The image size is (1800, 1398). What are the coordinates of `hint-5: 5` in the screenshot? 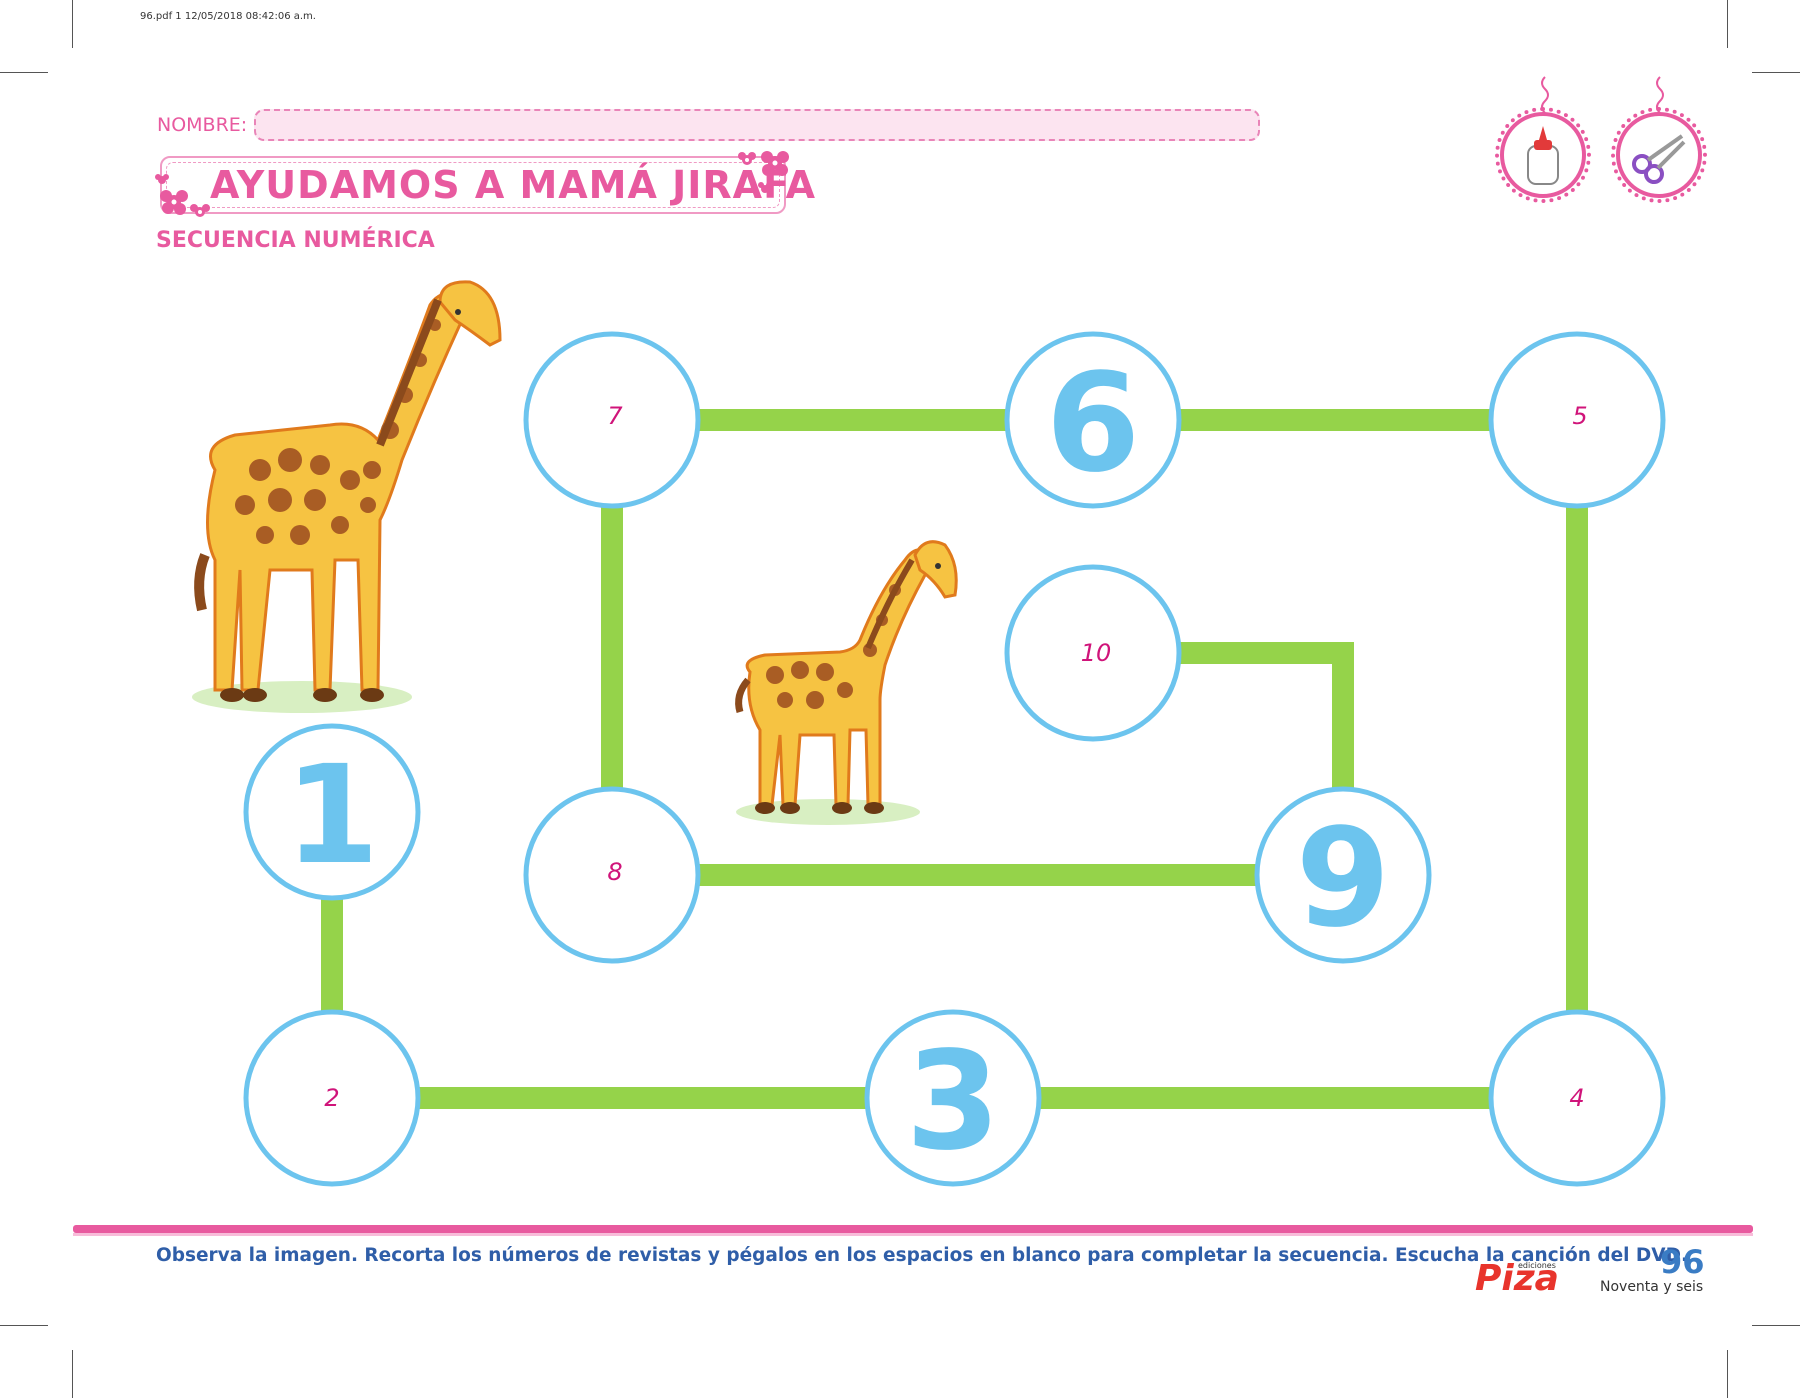 It's located at (1579, 416).